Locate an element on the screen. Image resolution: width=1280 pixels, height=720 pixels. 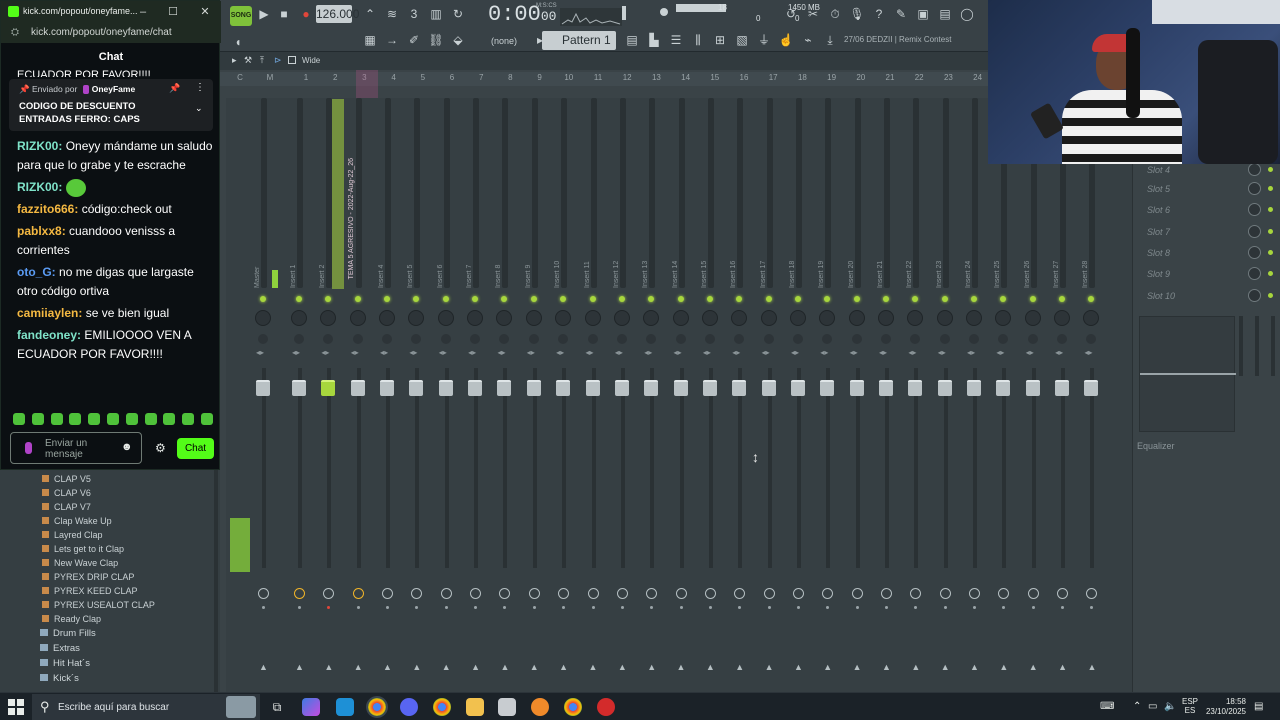
mixer-strip: Insert 19 ◂▸ ▲ is located at coordinates (828, 385).